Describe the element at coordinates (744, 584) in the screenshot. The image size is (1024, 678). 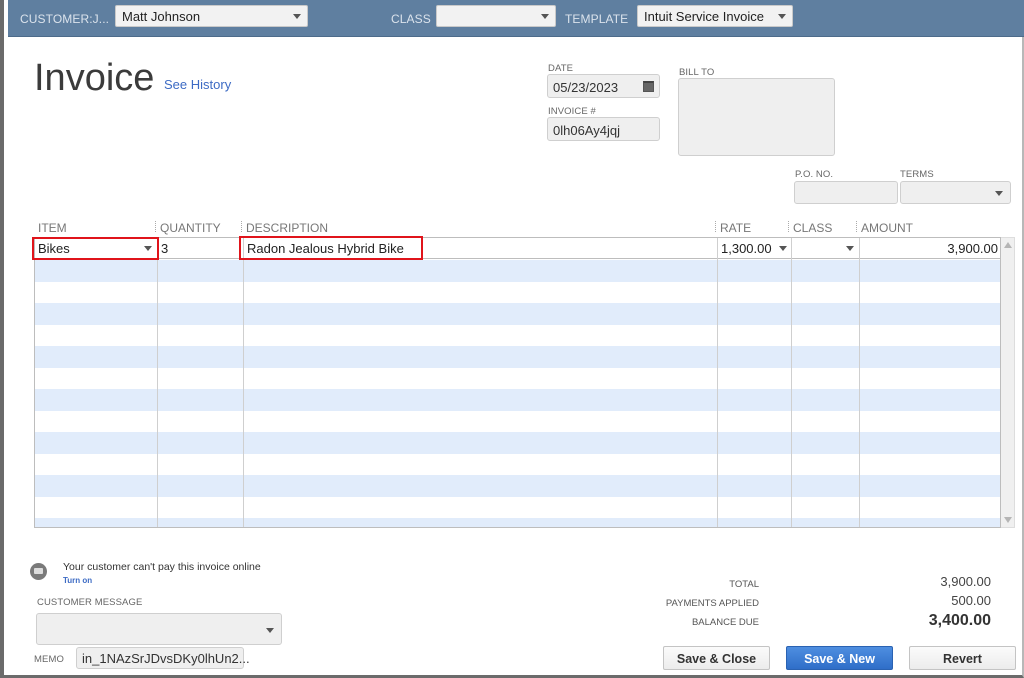
I see `total-label: TOTAL` at that location.